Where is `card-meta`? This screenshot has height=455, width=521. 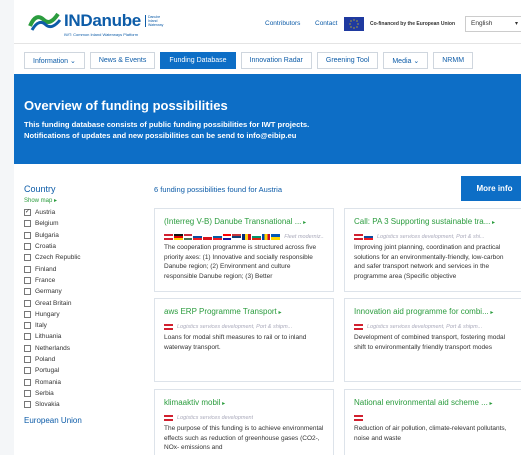
card-meta is located at coordinates (434, 417).